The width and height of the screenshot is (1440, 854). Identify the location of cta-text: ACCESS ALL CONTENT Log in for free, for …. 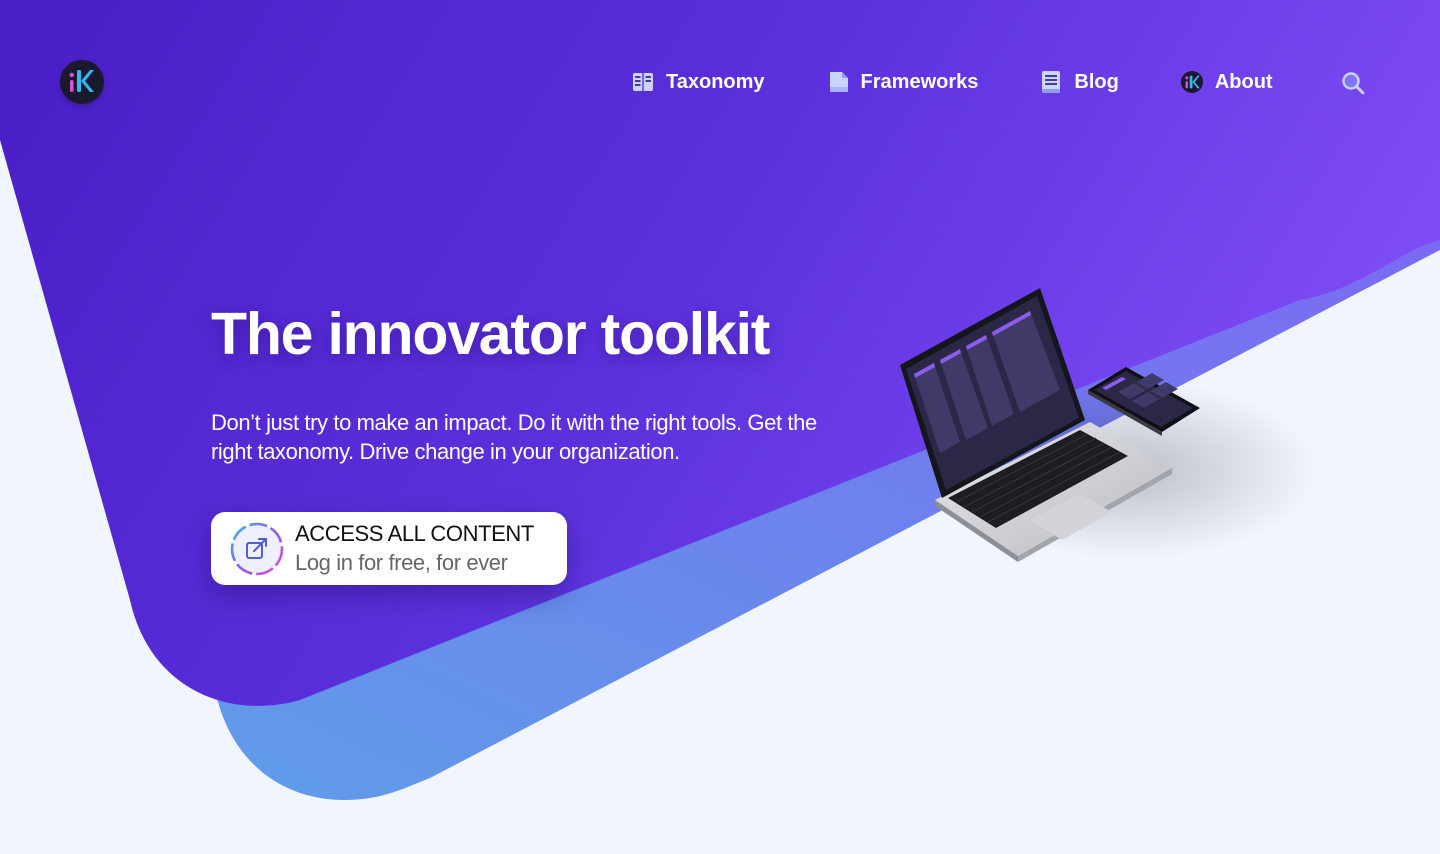
(414, 548).